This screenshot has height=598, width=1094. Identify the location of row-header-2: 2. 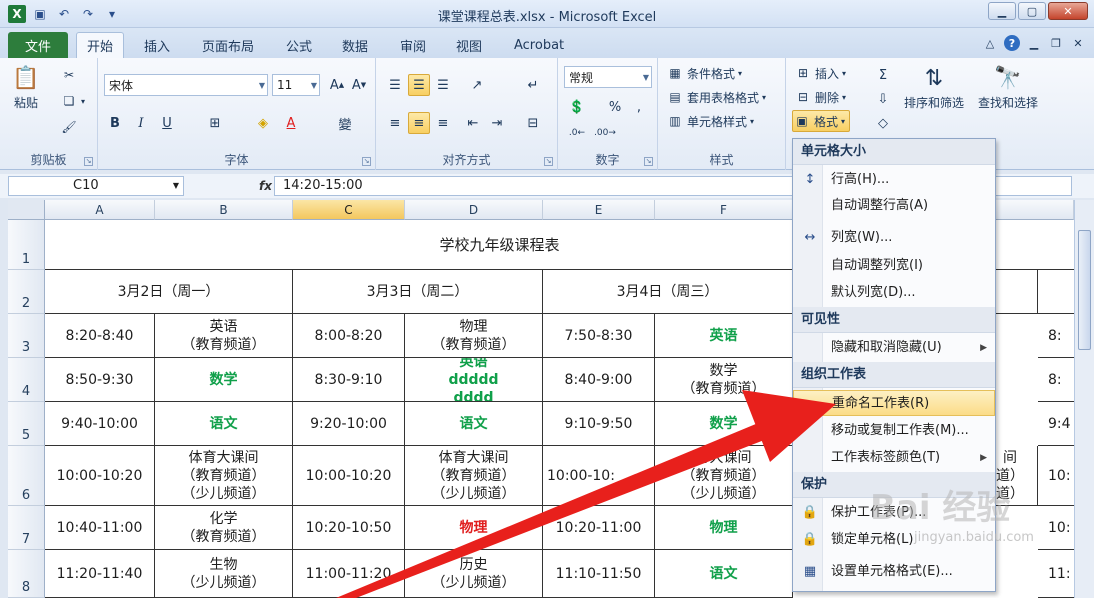
(26, 292).